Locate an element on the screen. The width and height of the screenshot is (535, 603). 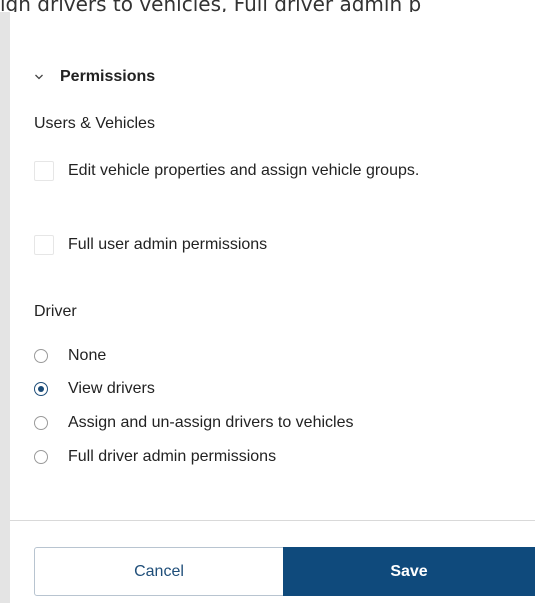
checkbox-label: Full user admin permissions is located at coordinates (168, 244).